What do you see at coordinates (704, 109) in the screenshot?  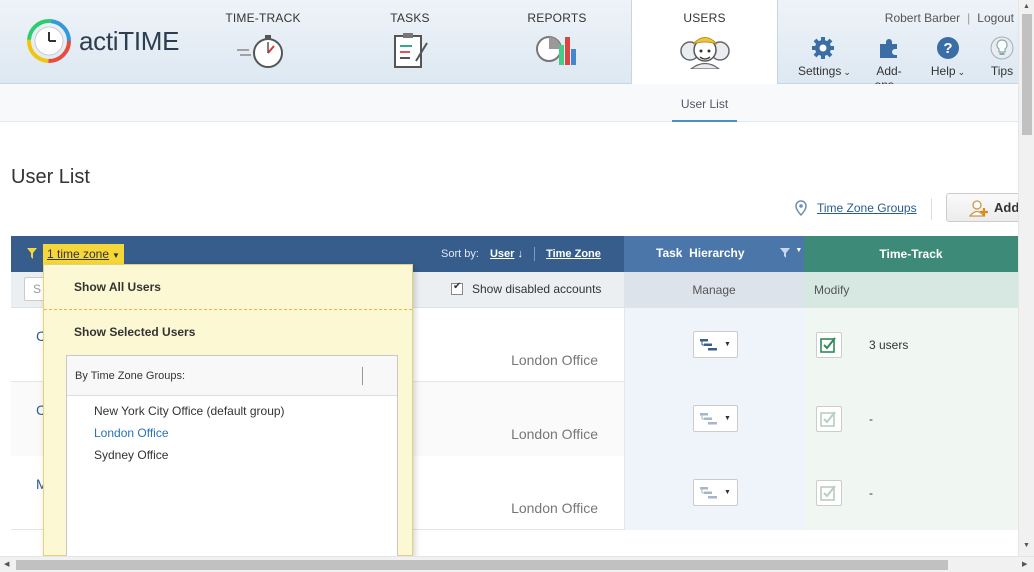 I see `subnav-user-list: User List` at bounding box center [704, 109].